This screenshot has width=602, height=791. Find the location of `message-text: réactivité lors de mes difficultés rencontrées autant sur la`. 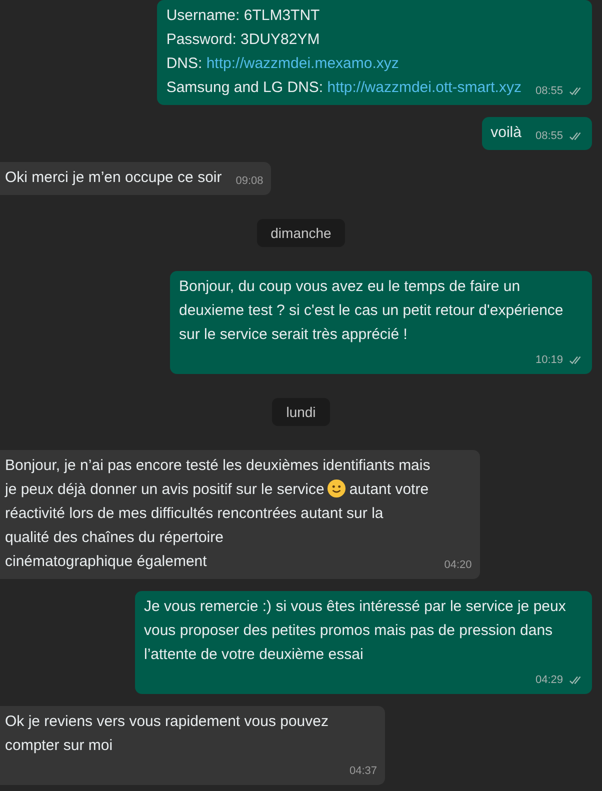

message-text: réactivité lors de mes difficultés rencontrées autant sur la is located at coordinates (194, 513).